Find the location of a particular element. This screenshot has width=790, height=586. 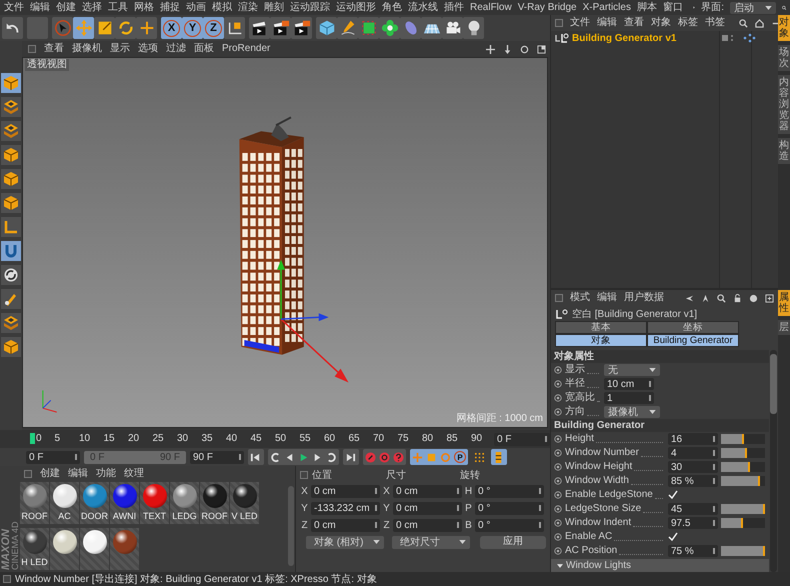

menu-item: 角色 is located at coordinates (392, 7).